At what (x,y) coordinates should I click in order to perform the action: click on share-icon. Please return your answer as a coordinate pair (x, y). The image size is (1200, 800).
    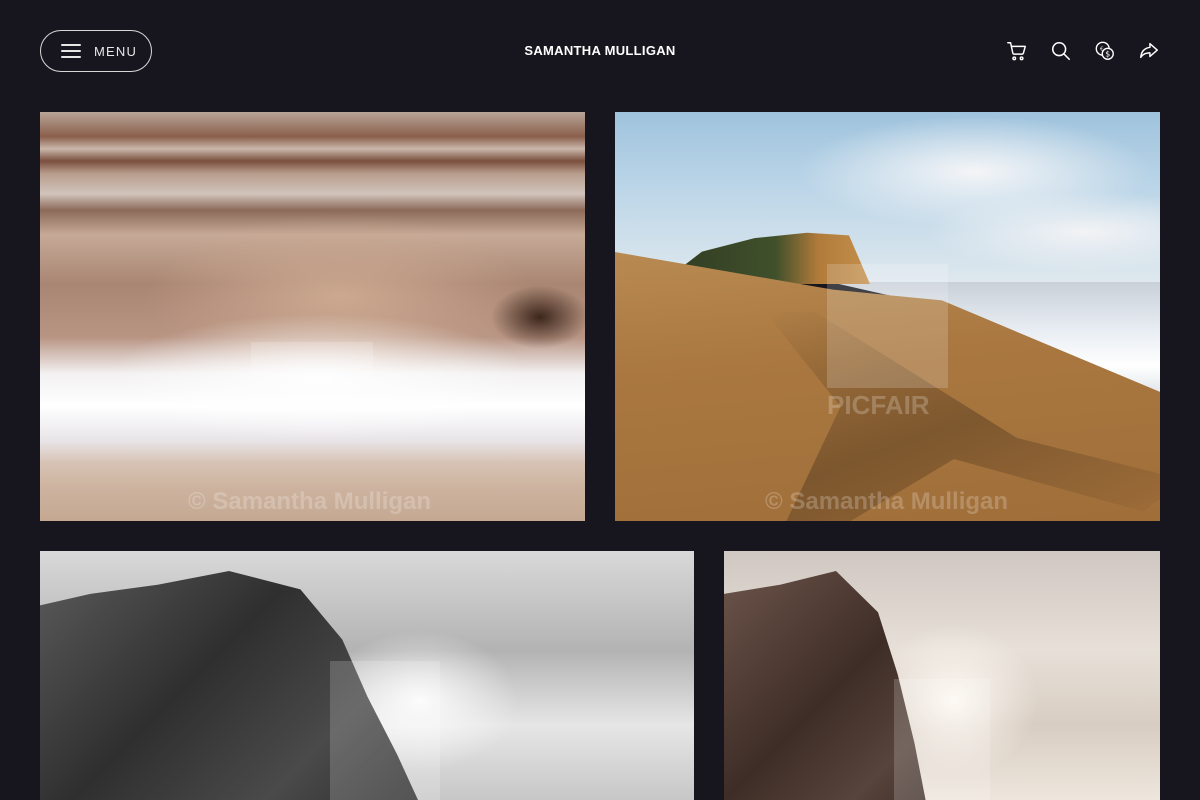
    Looking at the image, I should click on (1149, 51).